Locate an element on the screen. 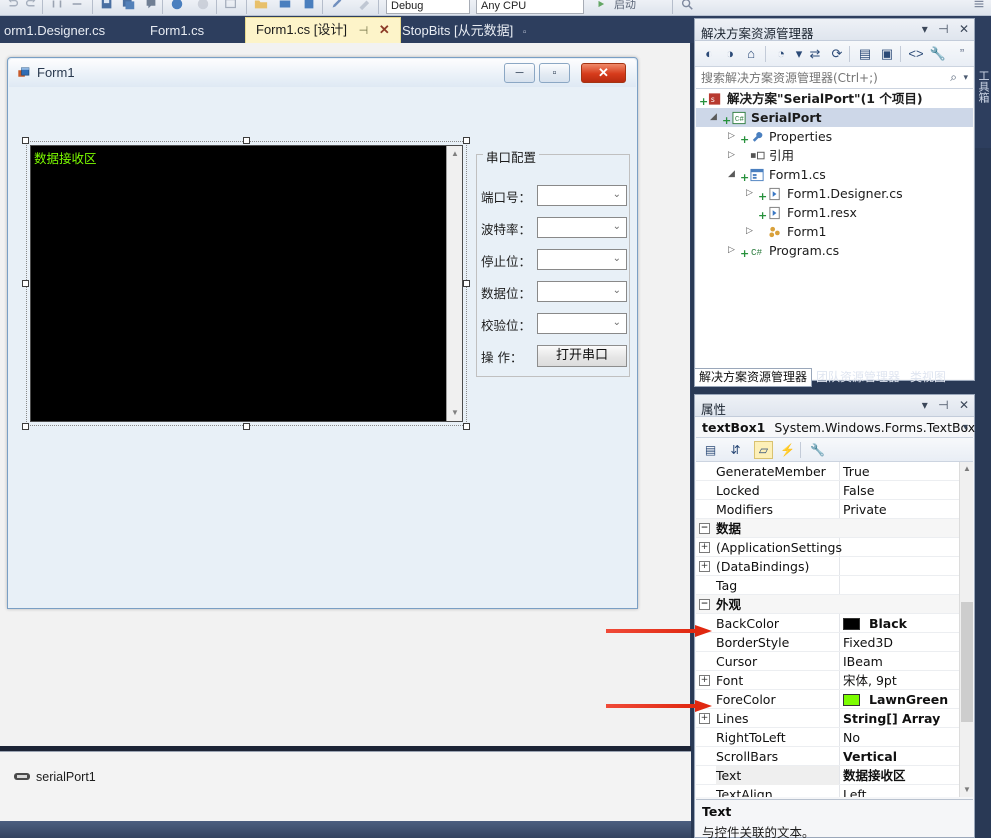 Image resolution: width=991 pixels, height=838 pixels. tree-item-program-cs: ▷ + C# Program.cs is located at coordinates (834, 250).